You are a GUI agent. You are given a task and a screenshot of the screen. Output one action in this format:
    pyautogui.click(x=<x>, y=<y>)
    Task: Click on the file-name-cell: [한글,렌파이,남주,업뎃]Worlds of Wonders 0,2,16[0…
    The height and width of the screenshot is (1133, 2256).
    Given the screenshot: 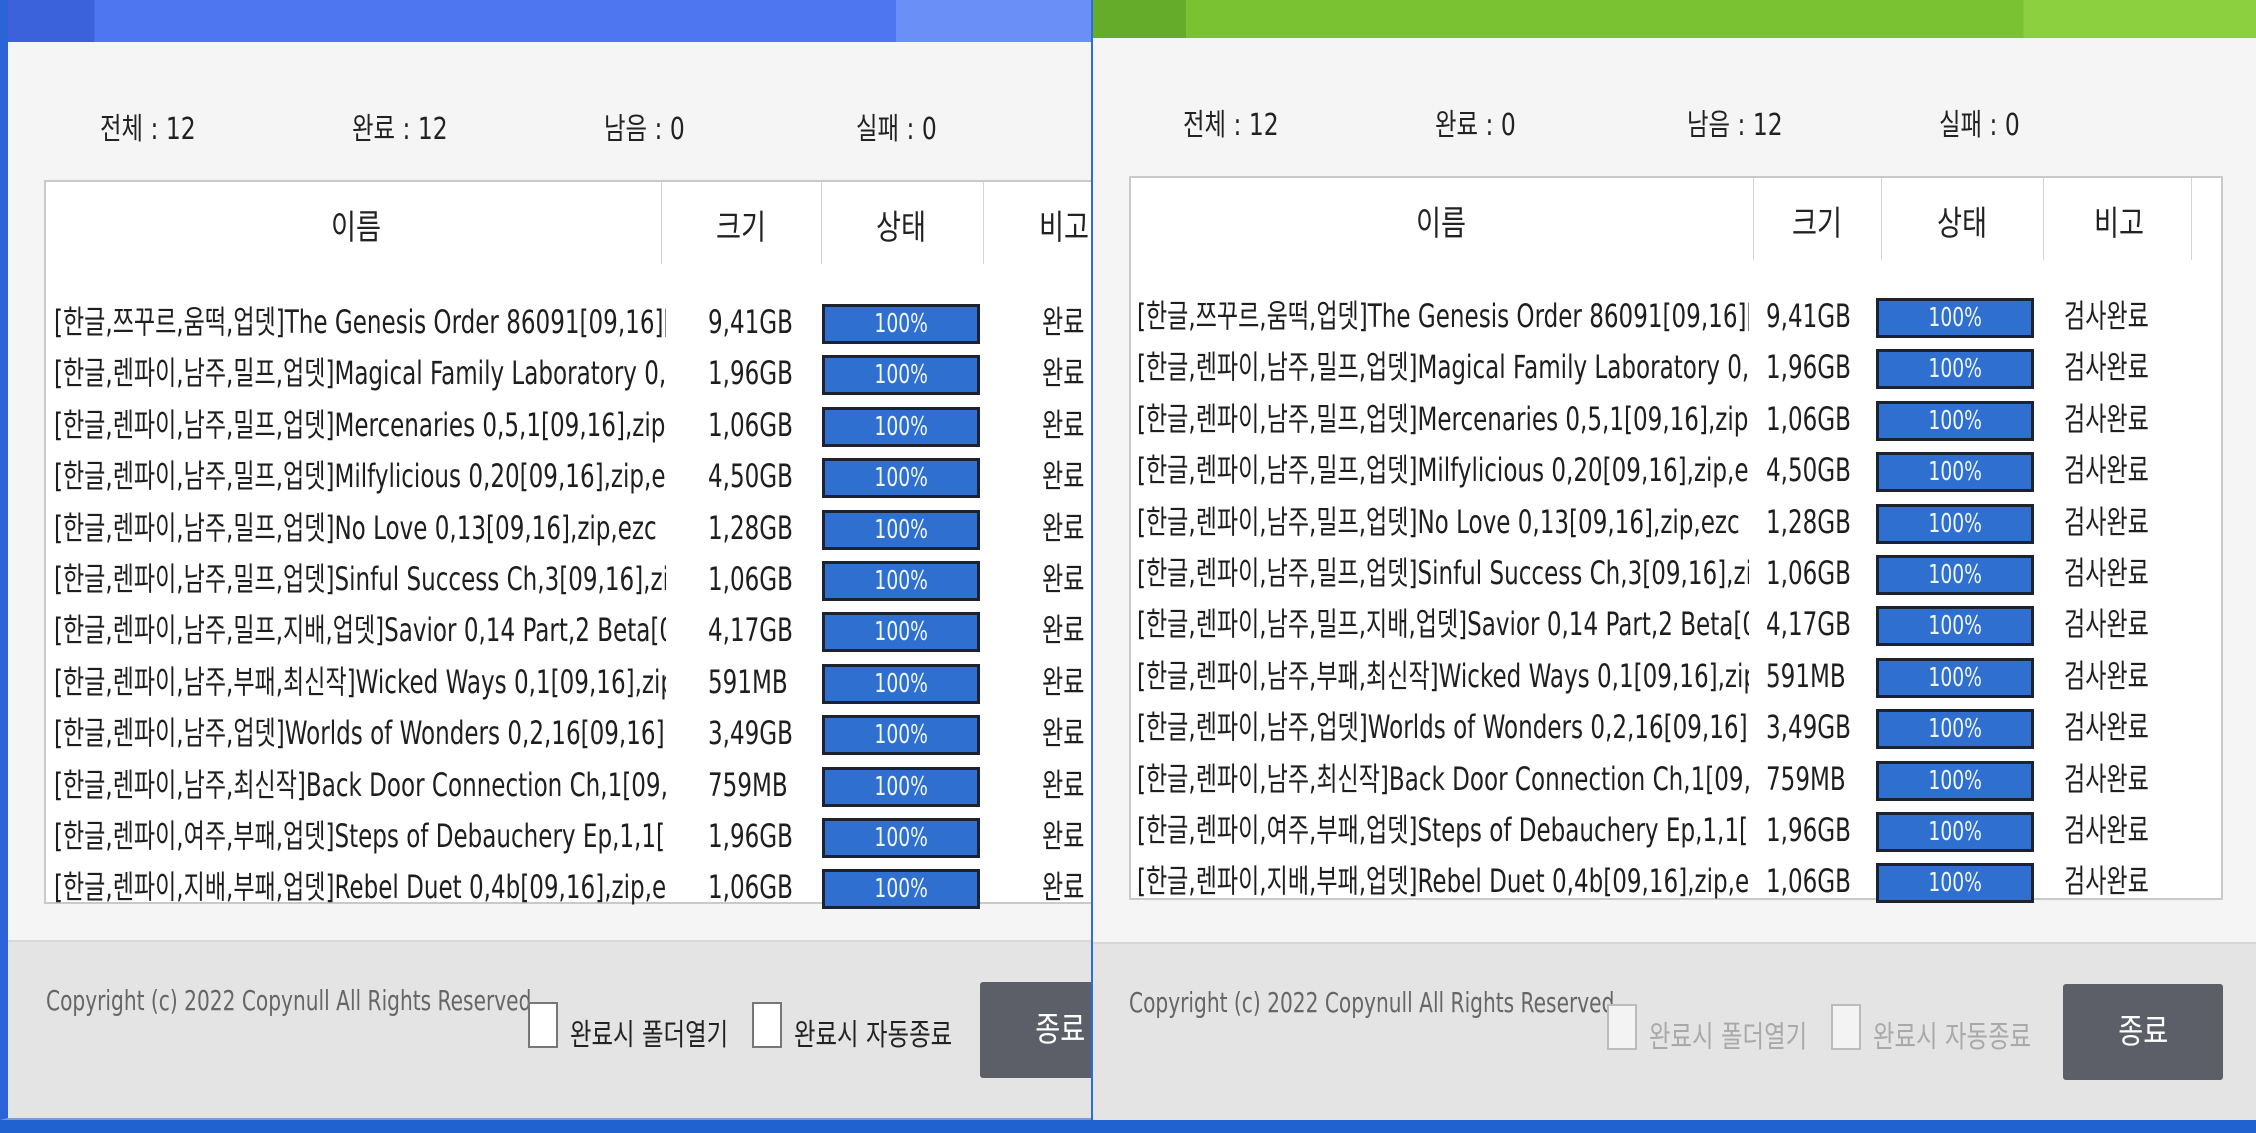 What is the action you would take?
    pyautogui.click(x=360, y=733)
    